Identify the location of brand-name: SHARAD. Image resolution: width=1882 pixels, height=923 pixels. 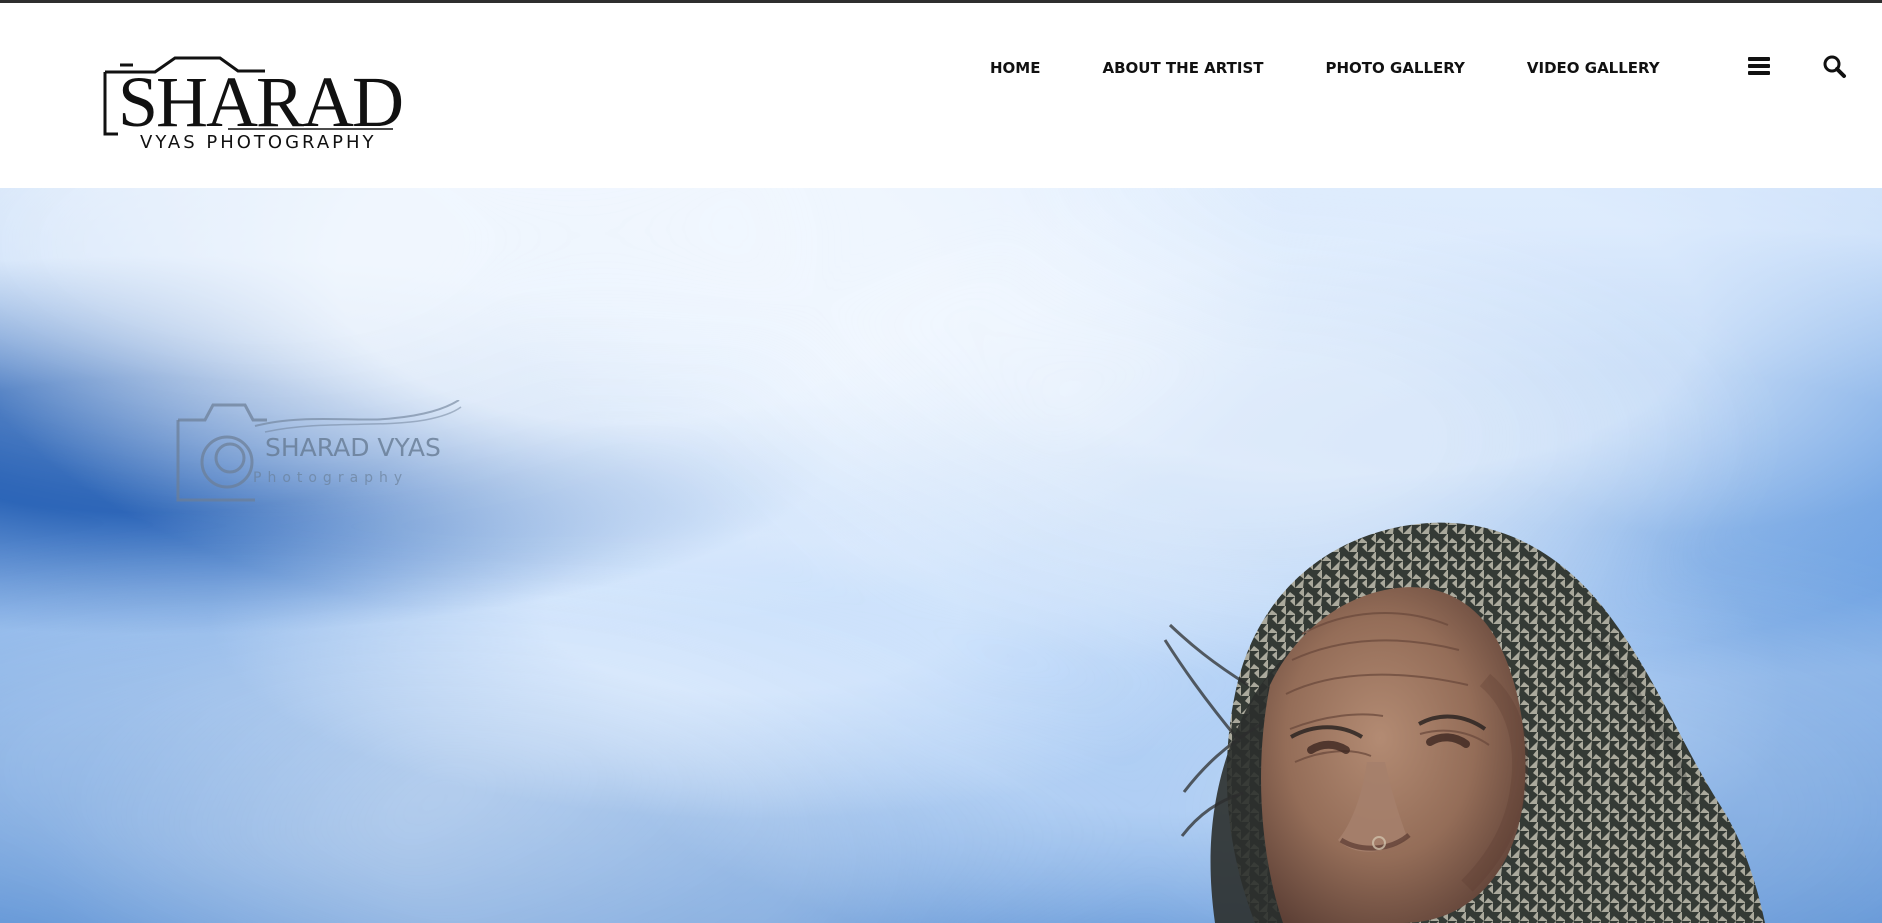
(261, 102).